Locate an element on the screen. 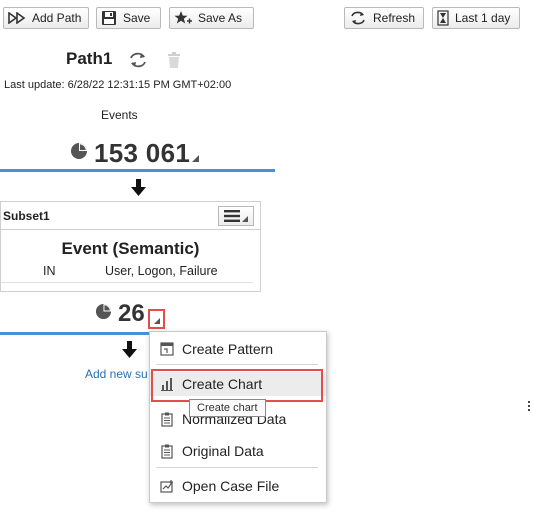 The image size is (534, 526). condition-operator: IN is located at coordinates (49, 271).